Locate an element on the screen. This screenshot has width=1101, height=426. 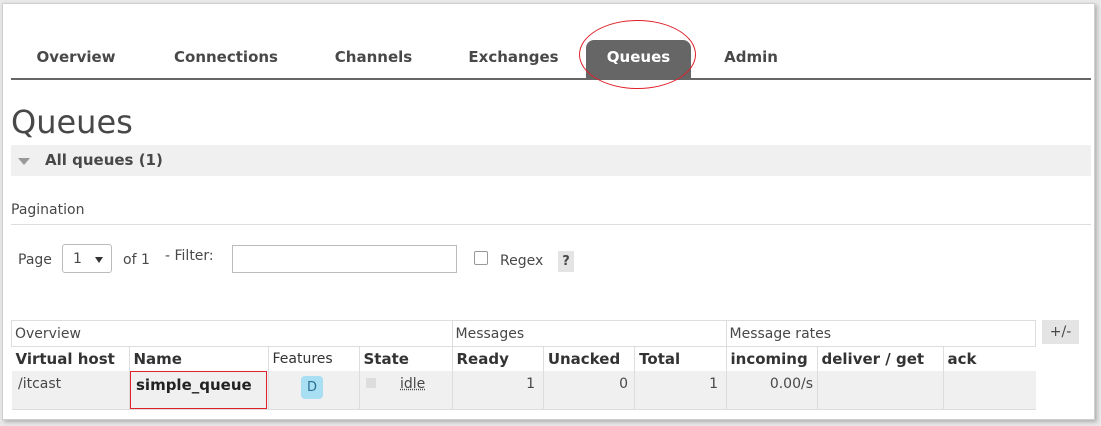
col-deliver-get: deliver / get is located at coordinates (879, 358).